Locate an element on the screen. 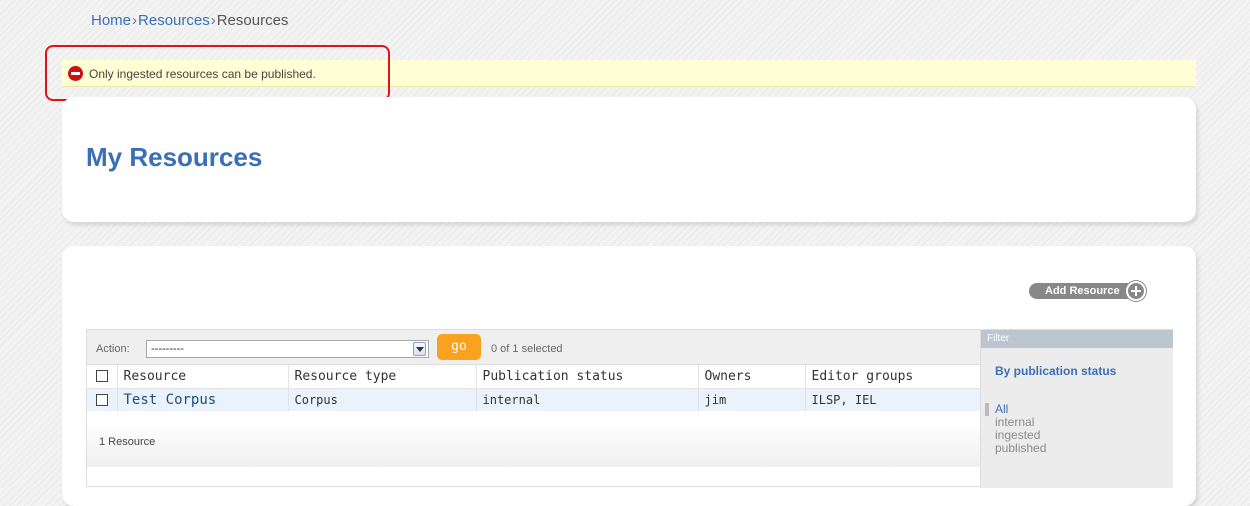 This screenshot has height=506, width=1250. row-checkbox is located at coordinates (101, 400).